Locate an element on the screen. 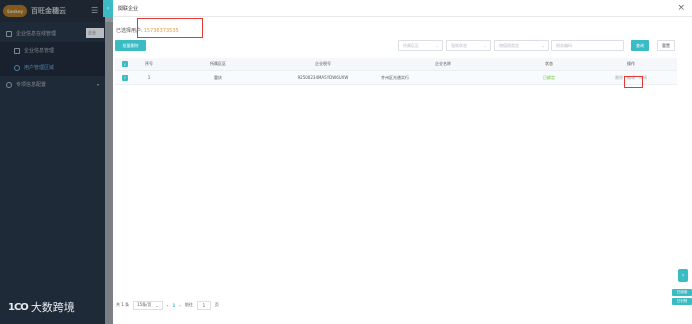  header-checkbox-cell: ✓ is located at coordinates (125, 64).